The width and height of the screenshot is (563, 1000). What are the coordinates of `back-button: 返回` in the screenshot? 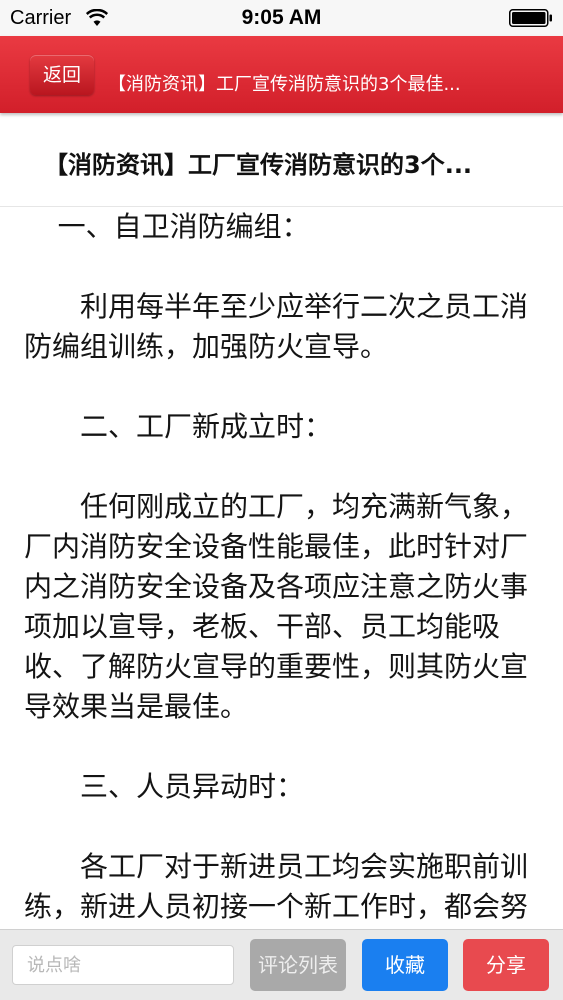 It's located at (62, 75).